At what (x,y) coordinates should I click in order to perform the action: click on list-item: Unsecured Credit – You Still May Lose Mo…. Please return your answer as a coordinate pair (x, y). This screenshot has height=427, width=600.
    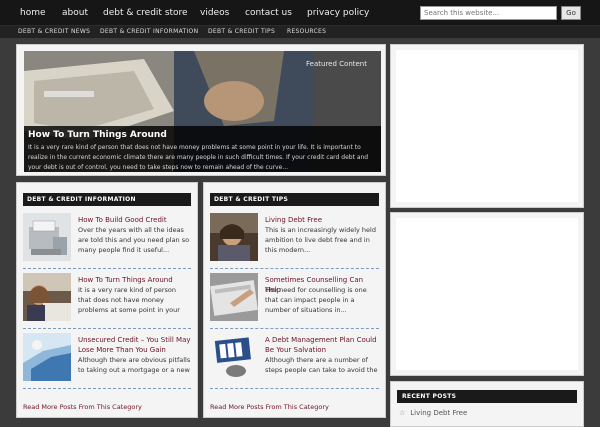
    Looking at the image, I should click on (107, 361).